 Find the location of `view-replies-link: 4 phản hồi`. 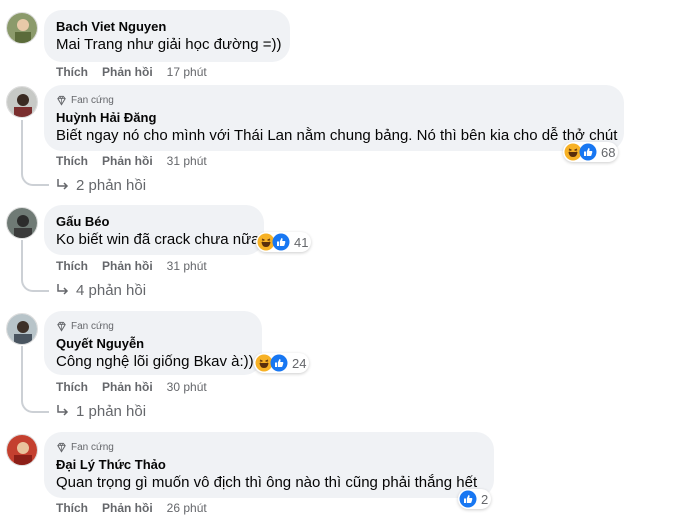

view-replies-link: 4 phản hồi is located at coordinates (101, 290).